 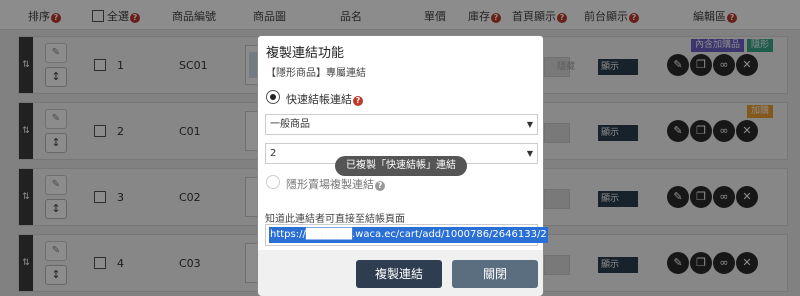 I want to click on copied-toast: 已複製「快速結帳」連結, so click(x=401, y=166).